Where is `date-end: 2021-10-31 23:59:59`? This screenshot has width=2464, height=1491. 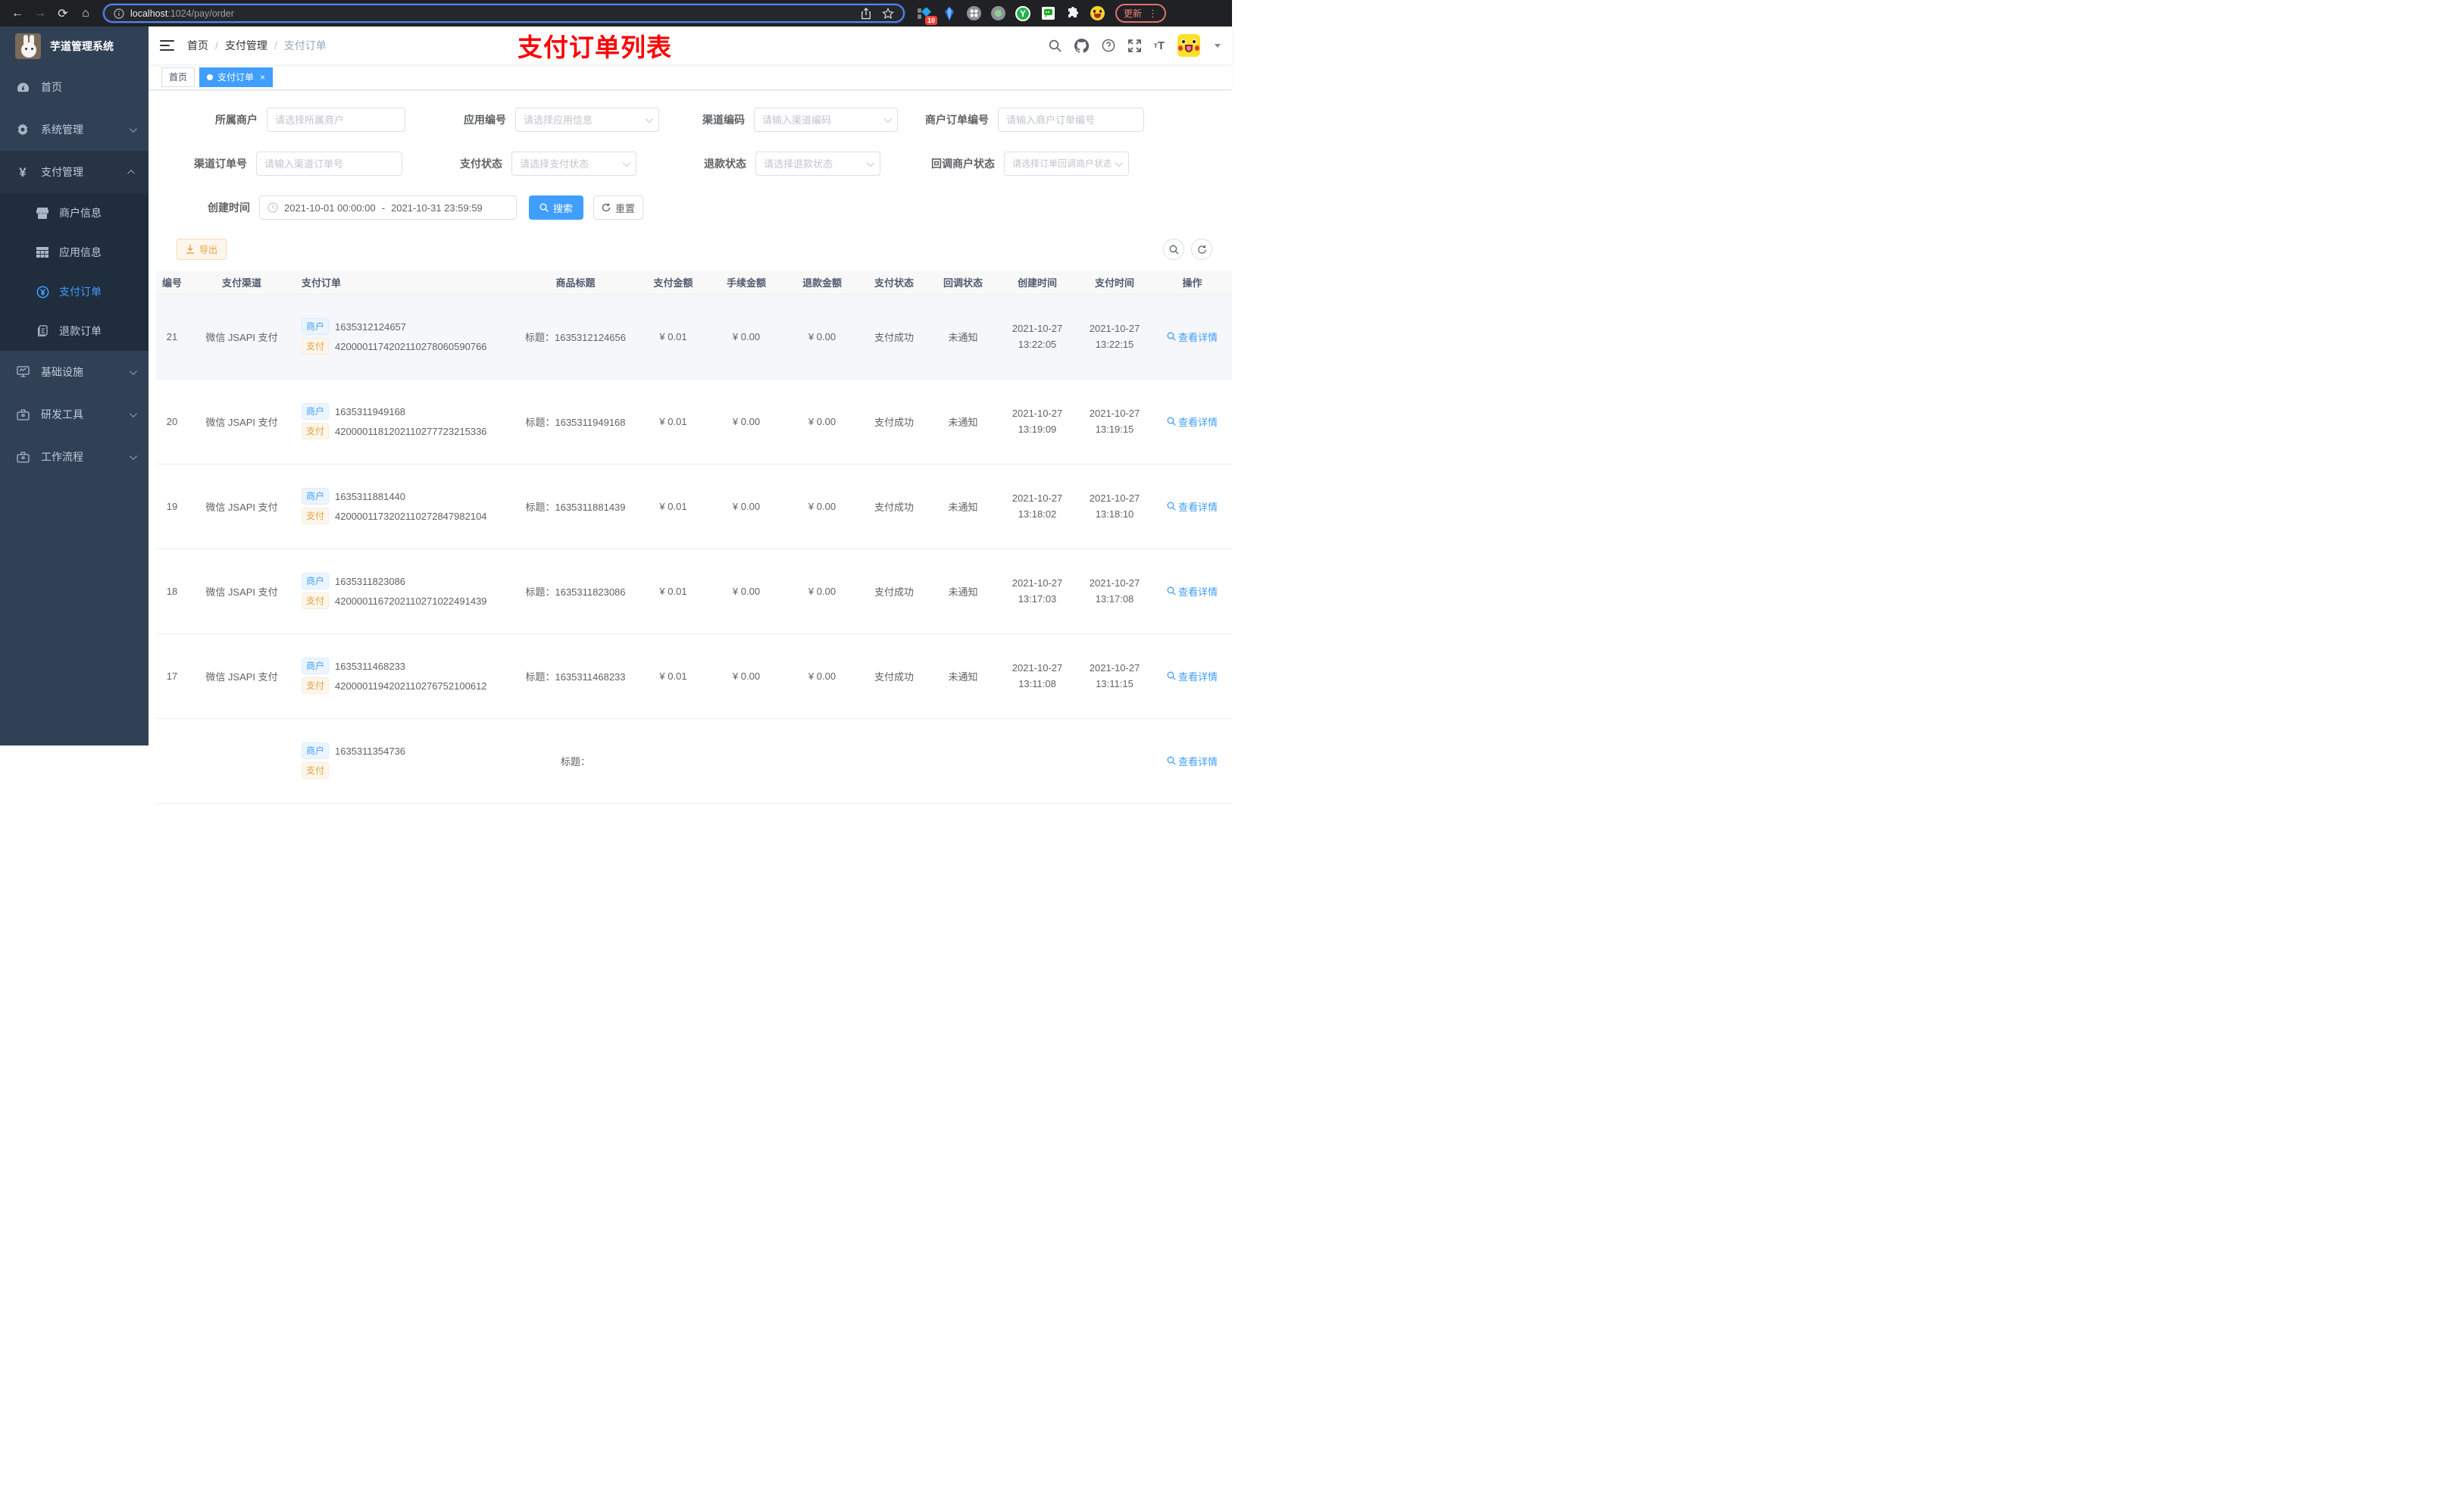
date-end: 2021-10-31 23:59:59 is located at coordinates (437, 208).